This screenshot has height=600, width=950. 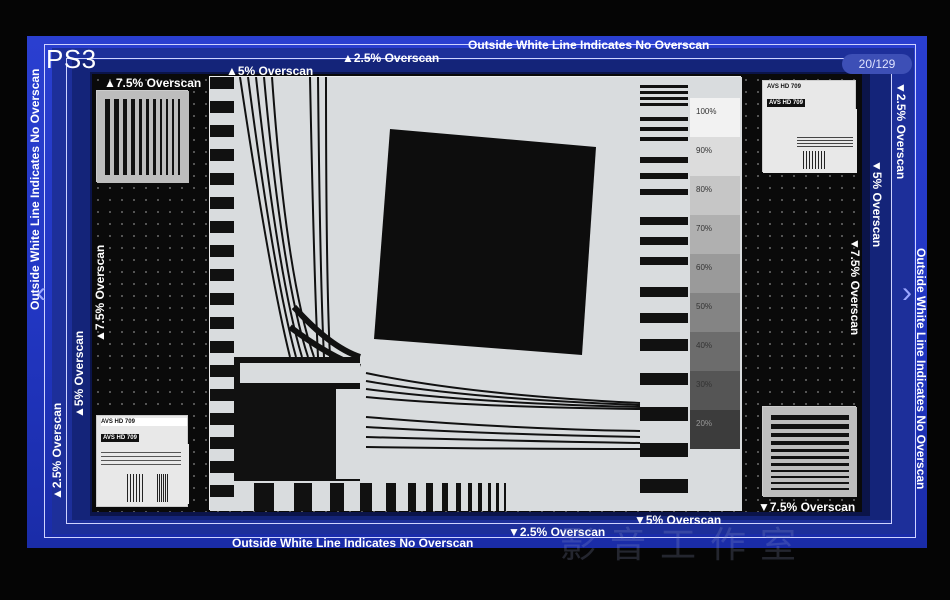 What do you see at coordinates (715, 312) in the screenshot?
I see `gray-step-50: 50%` at bounding box center [715, 312].